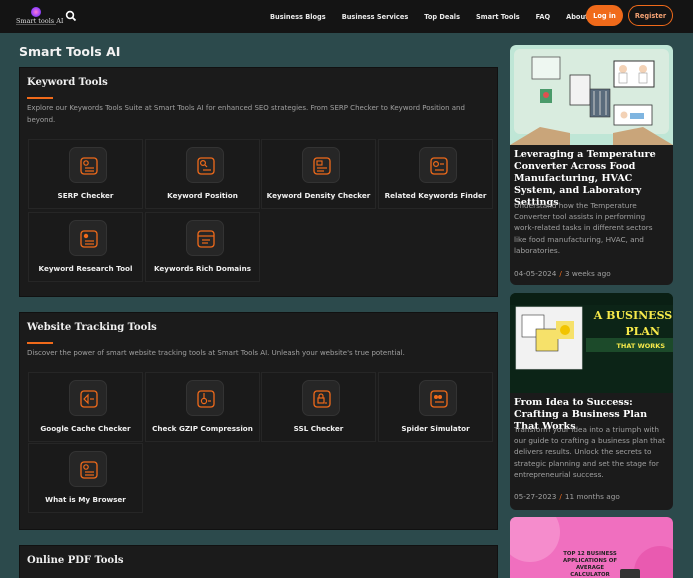 The height and width of the screenshot is (578, 693). What do you see at coordinates (435, 195) in the screenshot?
I see `tool-label: Related Keywords Finder` at bounding box center [435, 195].